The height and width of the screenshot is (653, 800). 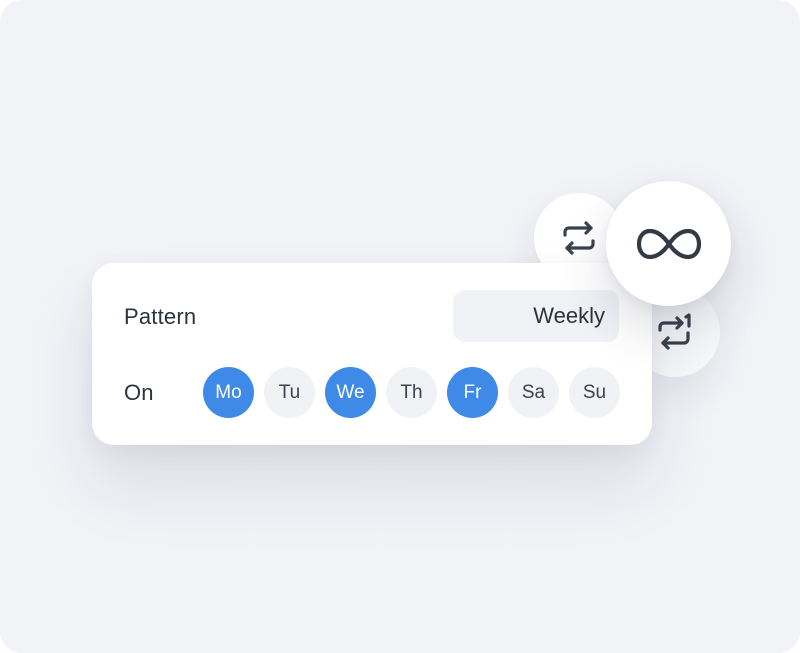 I want to click on weekday-picker: Mo Tu We Th Fr Sa Su, so click(x=411, y=392).